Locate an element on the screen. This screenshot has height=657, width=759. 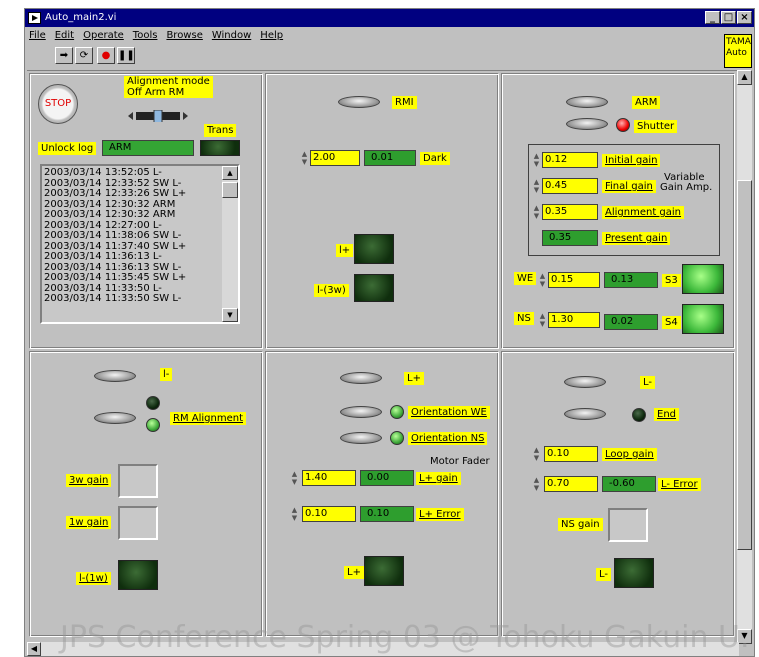
s3-label: S3 is located at coordinates (671, 280).